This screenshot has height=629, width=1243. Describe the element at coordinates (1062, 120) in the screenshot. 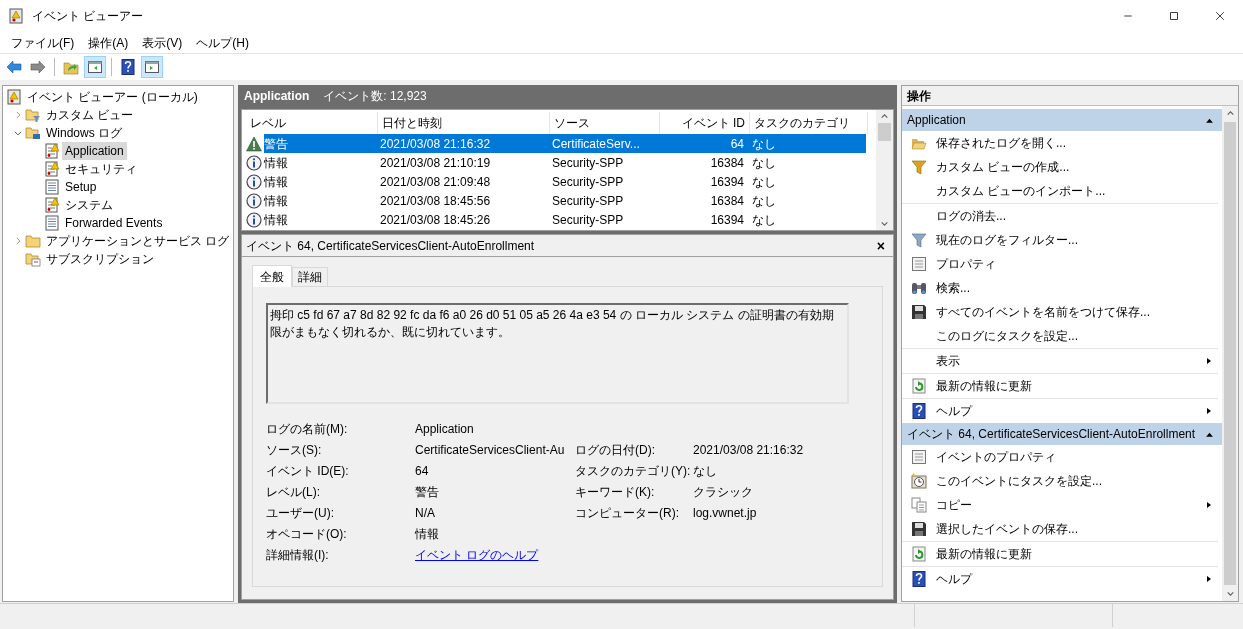

I see `section-header: Application` at that location.